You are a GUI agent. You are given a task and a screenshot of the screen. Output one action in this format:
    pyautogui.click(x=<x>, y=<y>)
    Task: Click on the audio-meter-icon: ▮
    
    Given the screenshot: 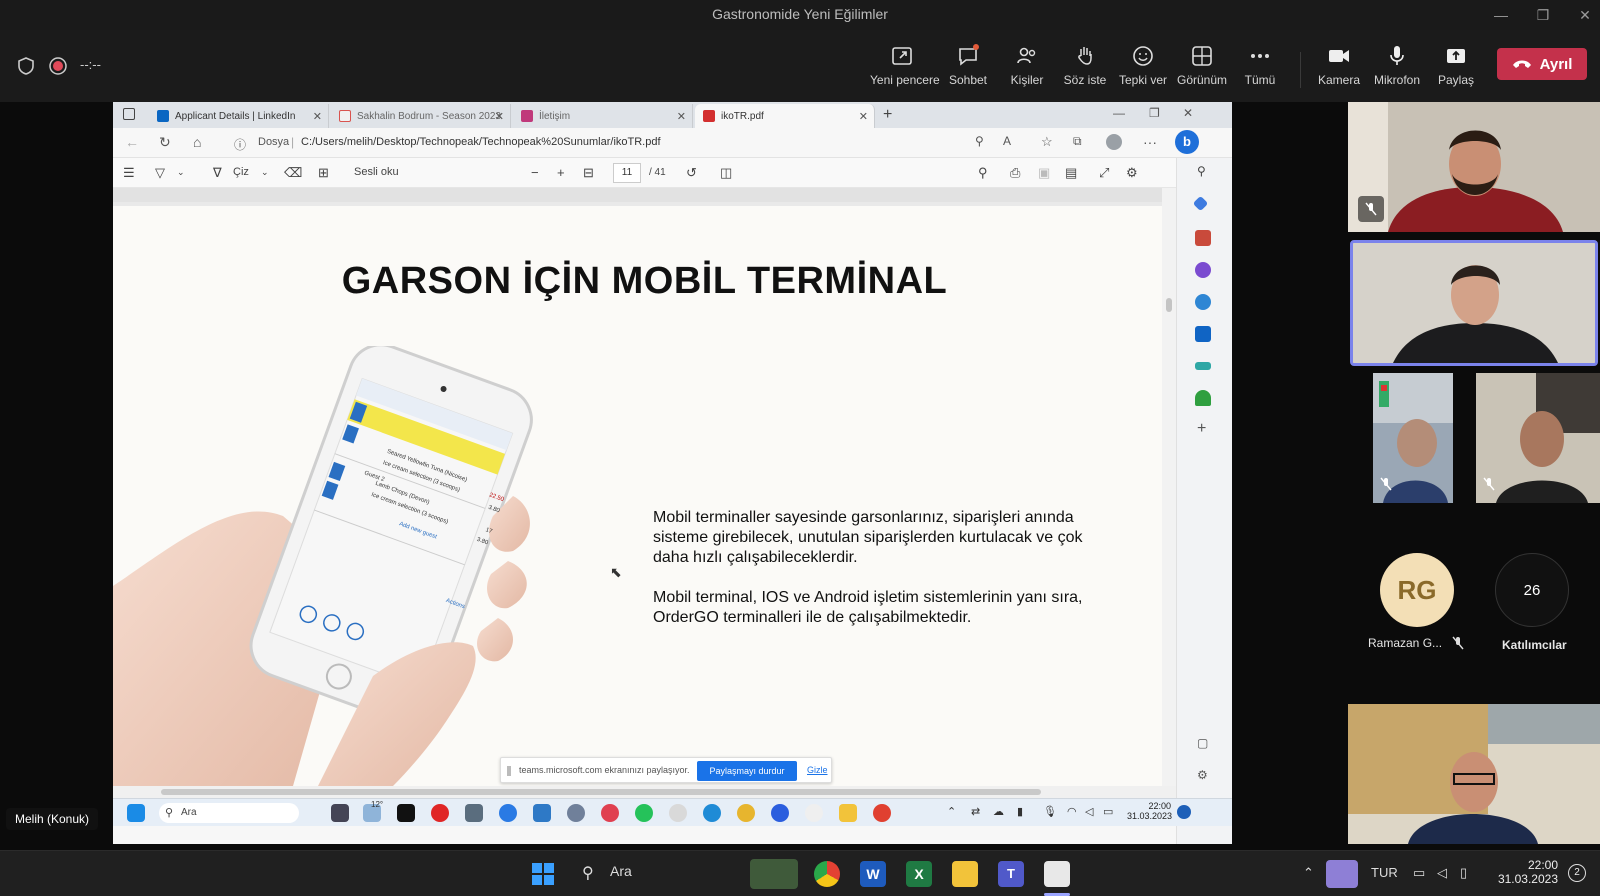 What is the action you would take?
    pyautogui.click(x=1020, y=811)
    